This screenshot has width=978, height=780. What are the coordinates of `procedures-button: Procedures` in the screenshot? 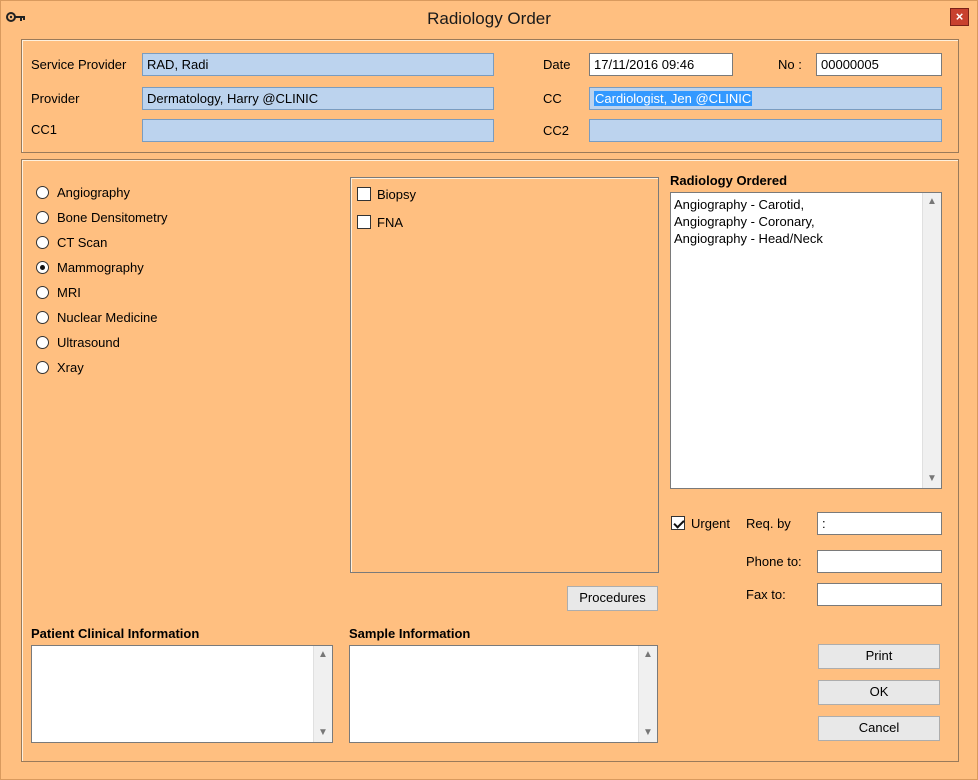 It's located at (612, 598).